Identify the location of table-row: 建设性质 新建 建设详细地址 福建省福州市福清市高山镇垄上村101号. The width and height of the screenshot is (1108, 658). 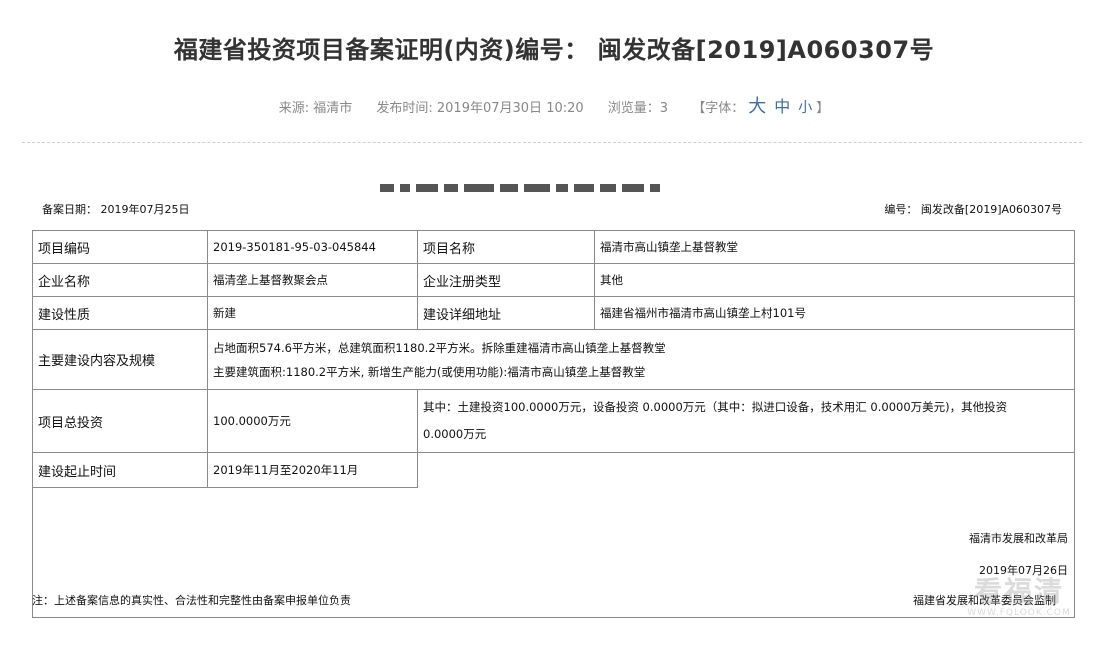
(553, 313).